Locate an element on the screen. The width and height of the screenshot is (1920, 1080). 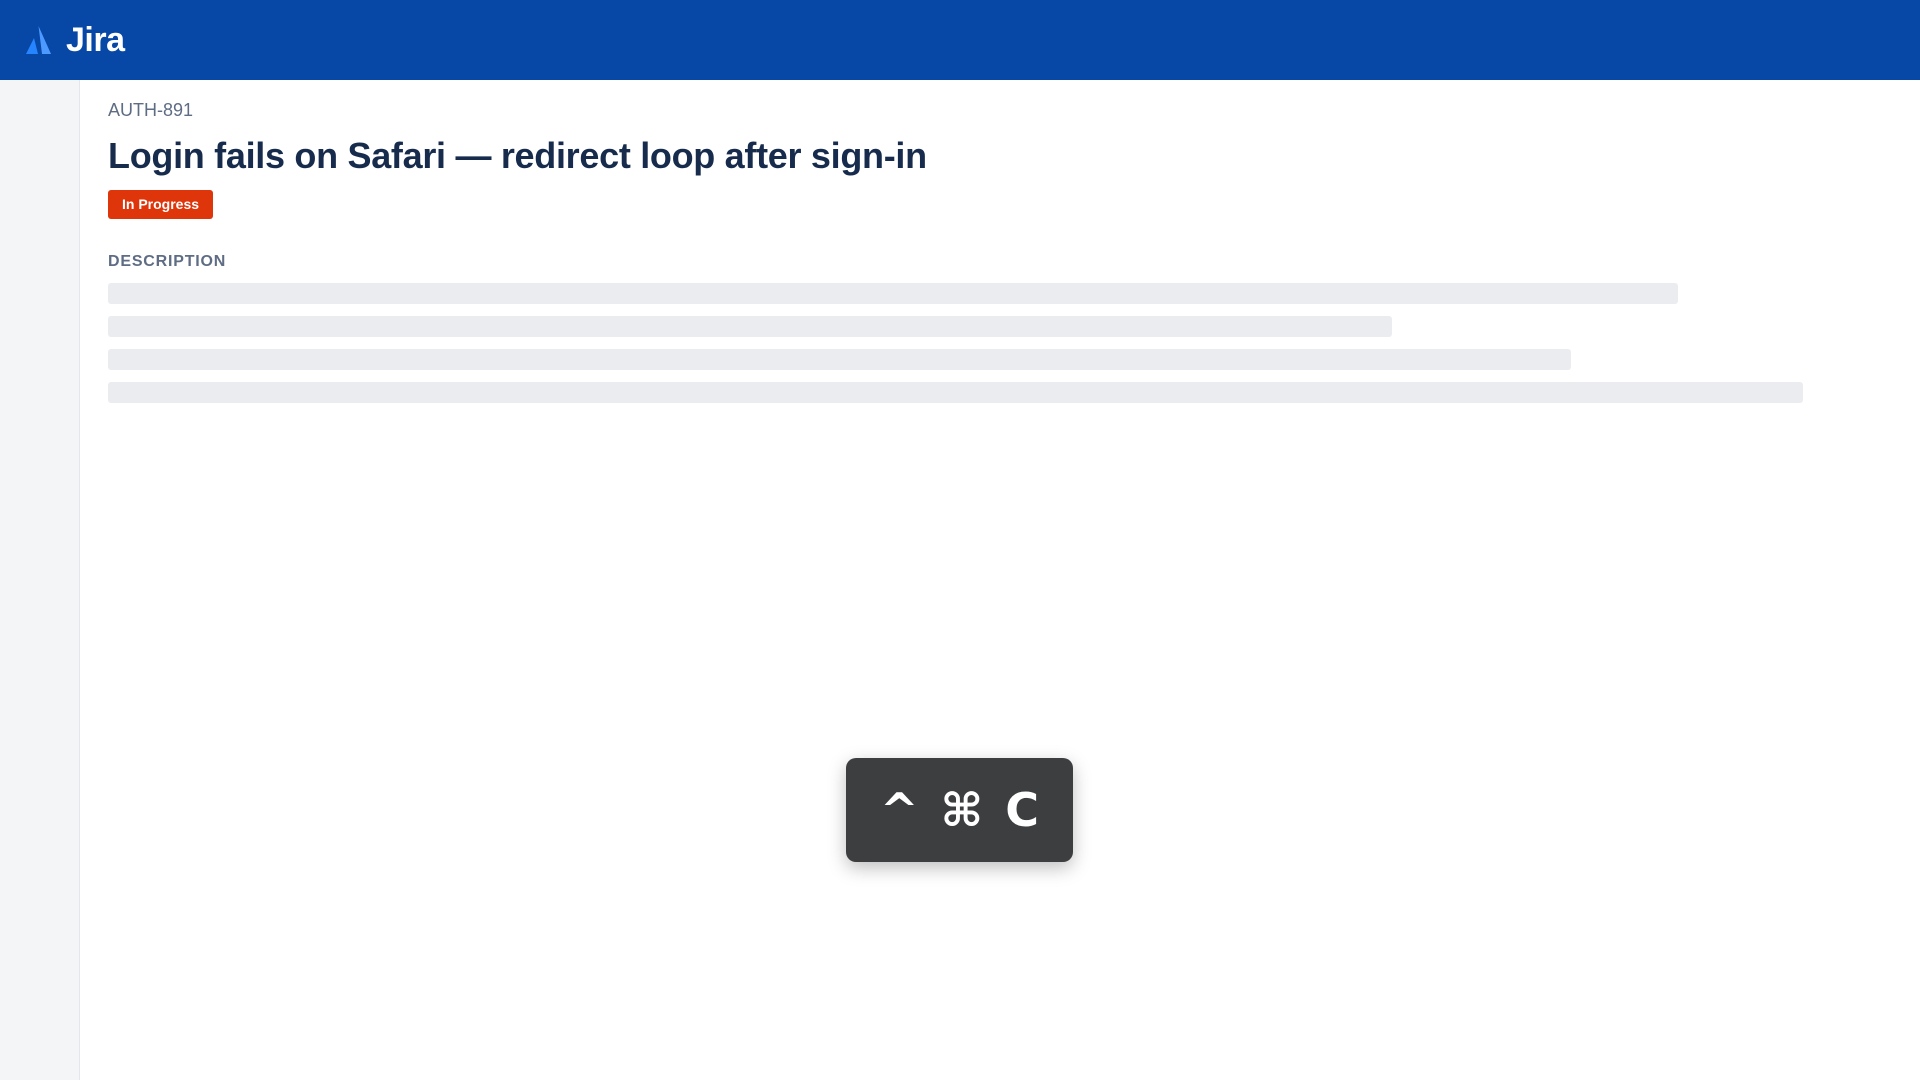
top-navigation-bar: Jira is located at coordinates (960, 40).